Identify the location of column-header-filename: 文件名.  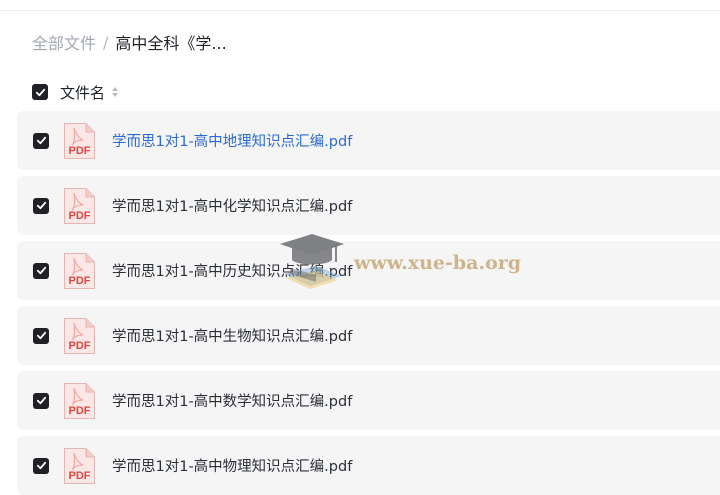
(82, 92).